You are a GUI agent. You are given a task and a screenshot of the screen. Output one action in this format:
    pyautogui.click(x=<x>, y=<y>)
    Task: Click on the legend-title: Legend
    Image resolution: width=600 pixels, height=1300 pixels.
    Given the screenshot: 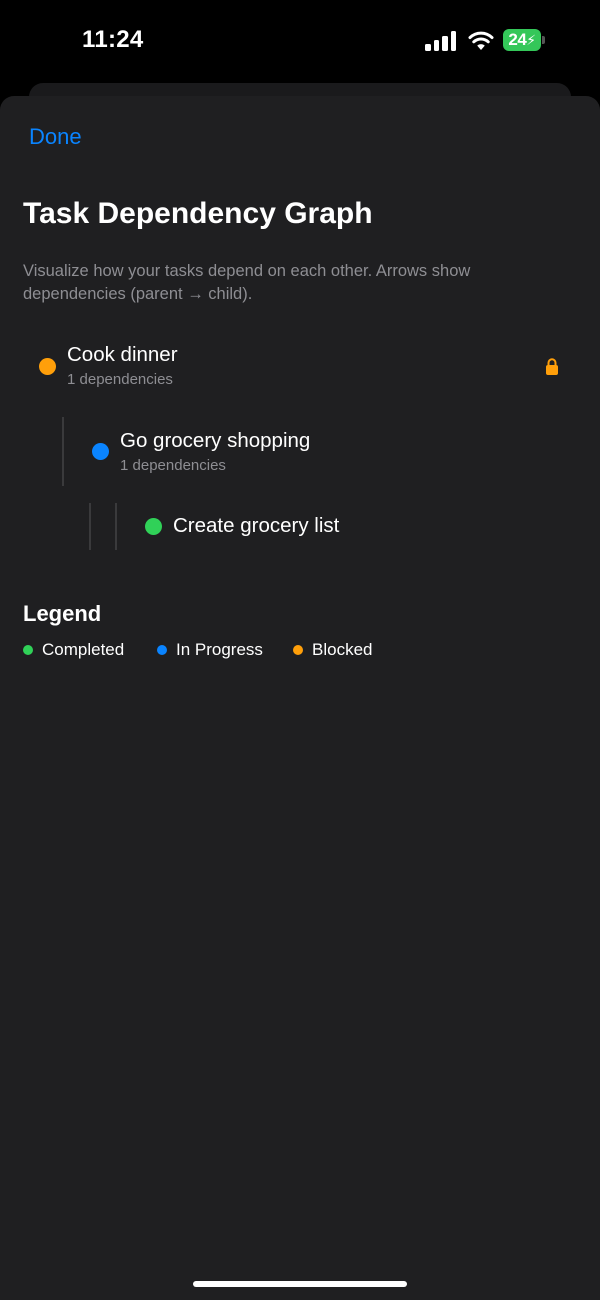 What is the action you would take?
    pyautogui.click(x=62, y=613)
    